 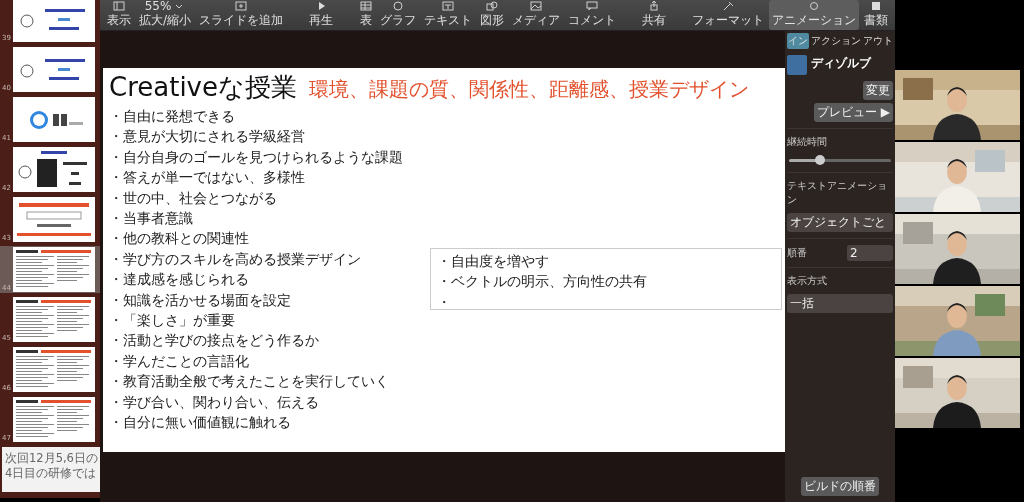 I want to click on bullet-item: ・教育活動全般で考えたことを実行していく, so click(x=249, y=382).